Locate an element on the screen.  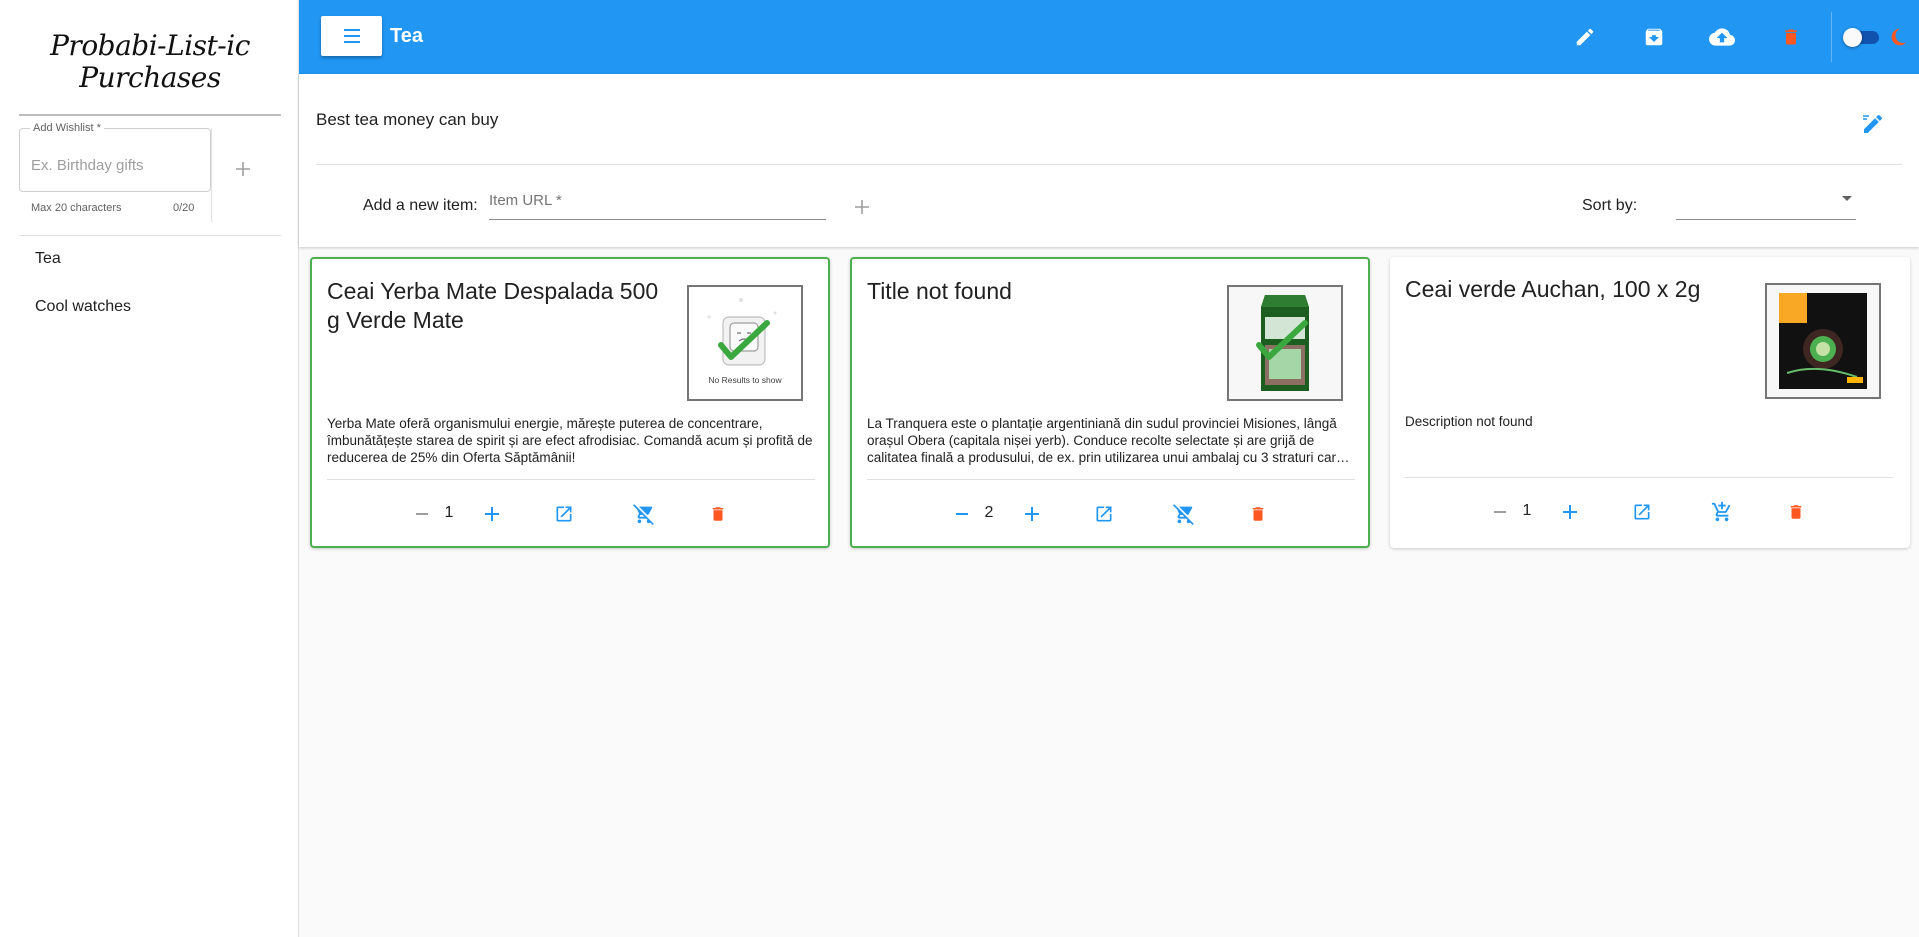
wishlist-field-label: Add Wishlist * is located at coordinates (67, 128).